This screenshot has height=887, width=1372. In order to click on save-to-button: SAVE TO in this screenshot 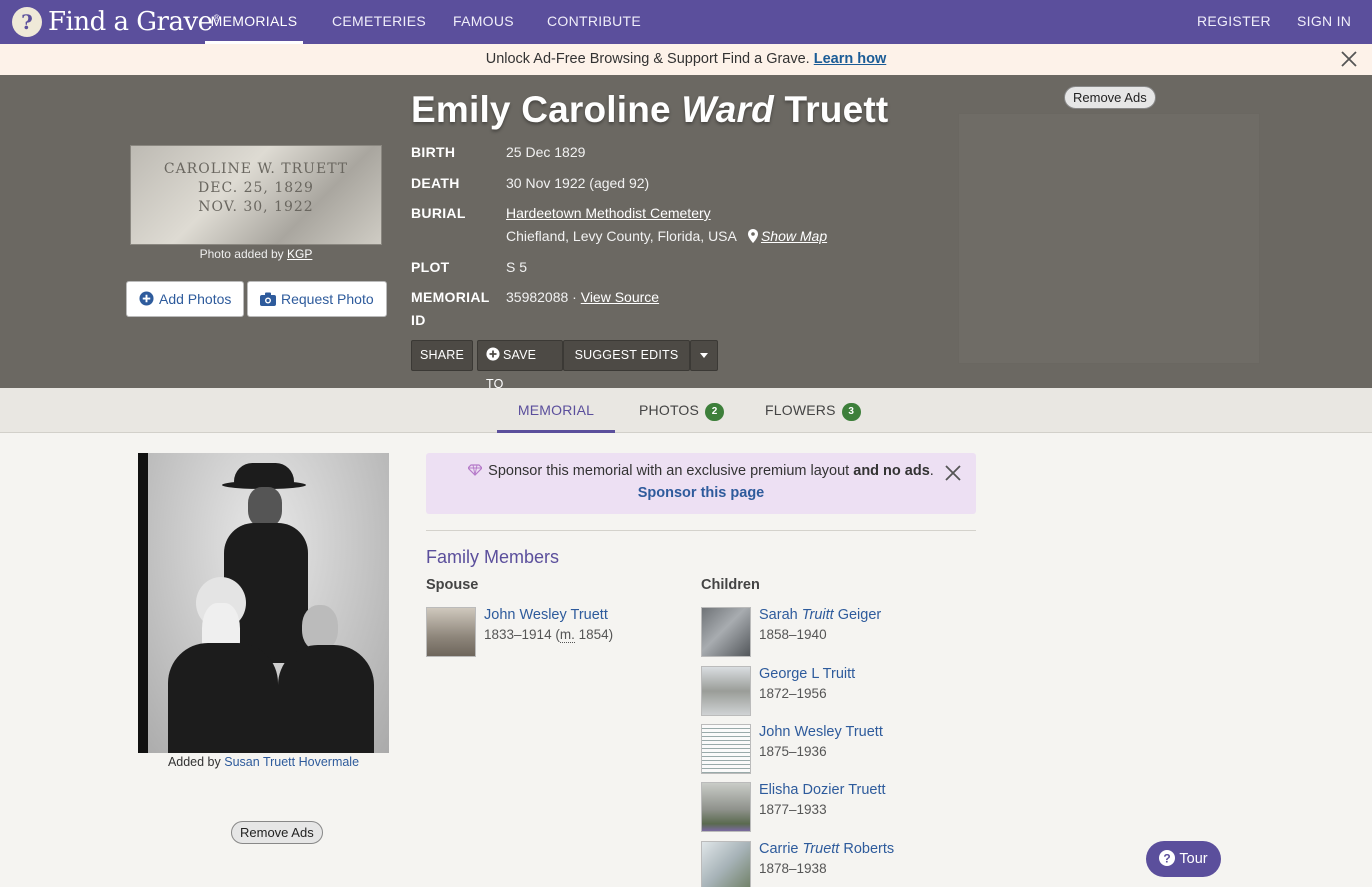, I will do `click(520, 365)`.